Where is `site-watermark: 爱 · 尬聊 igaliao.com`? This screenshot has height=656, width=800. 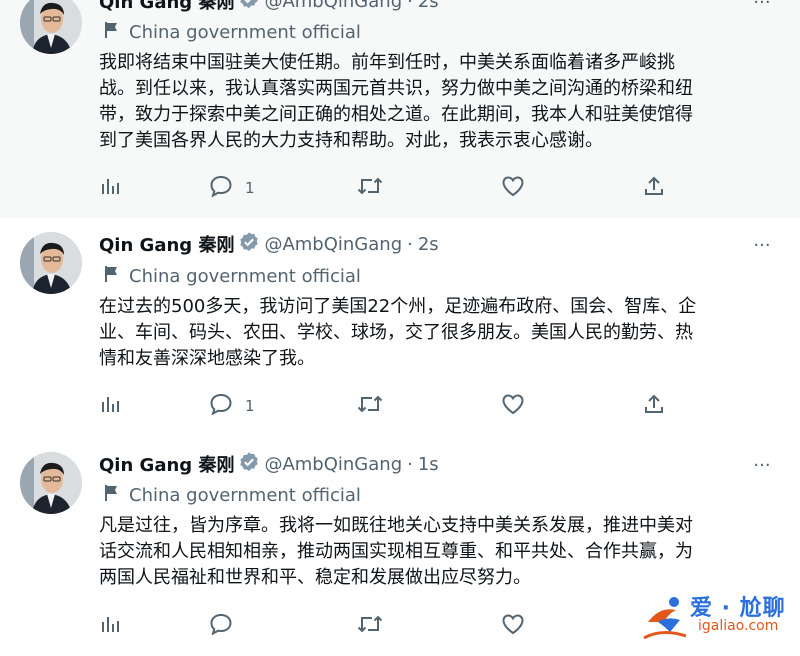
site-watermark: 爱 · 尬聊 igaliao.com is located at coordinates (719, 618).